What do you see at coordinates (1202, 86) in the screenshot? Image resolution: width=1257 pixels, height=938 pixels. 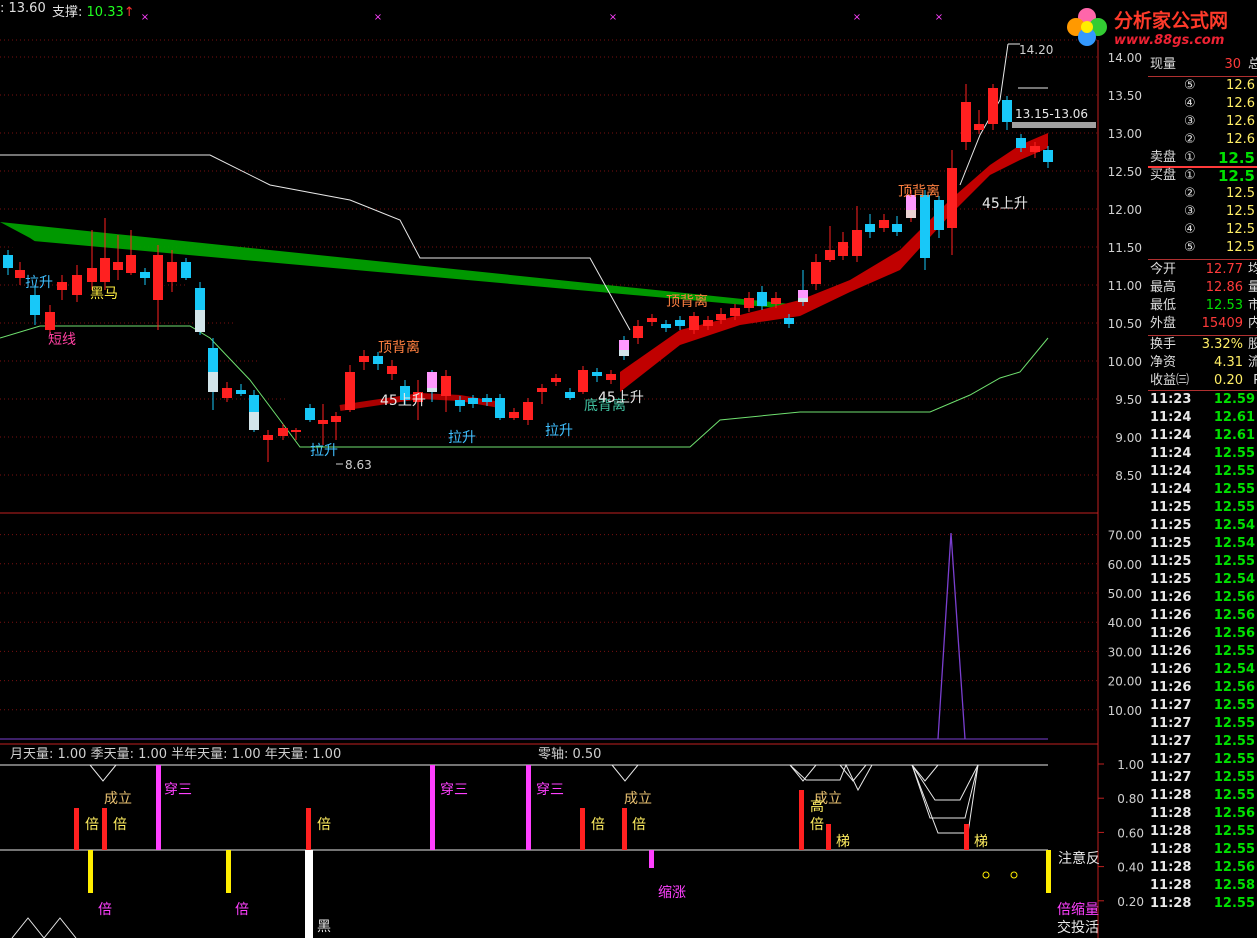 I see `sell-level: ⑤ 12.6` at bounding box center [1202, 86].